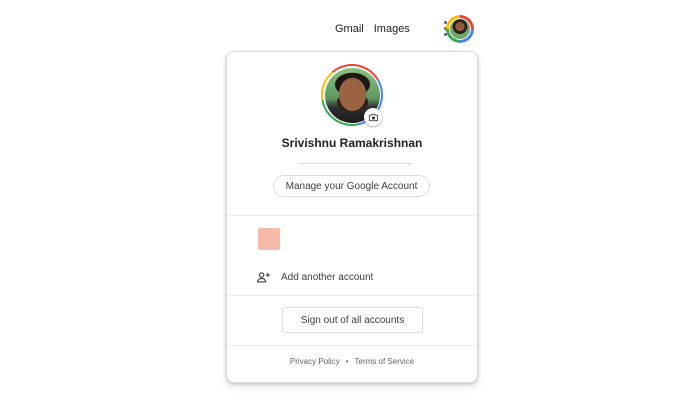 Image resolution: width=700 pixels, height=400 pixels. Describe the element at coordinates (352, 143) in the screenshot. I see `user-name: Srivishnu Ramakrishnan` at that location.